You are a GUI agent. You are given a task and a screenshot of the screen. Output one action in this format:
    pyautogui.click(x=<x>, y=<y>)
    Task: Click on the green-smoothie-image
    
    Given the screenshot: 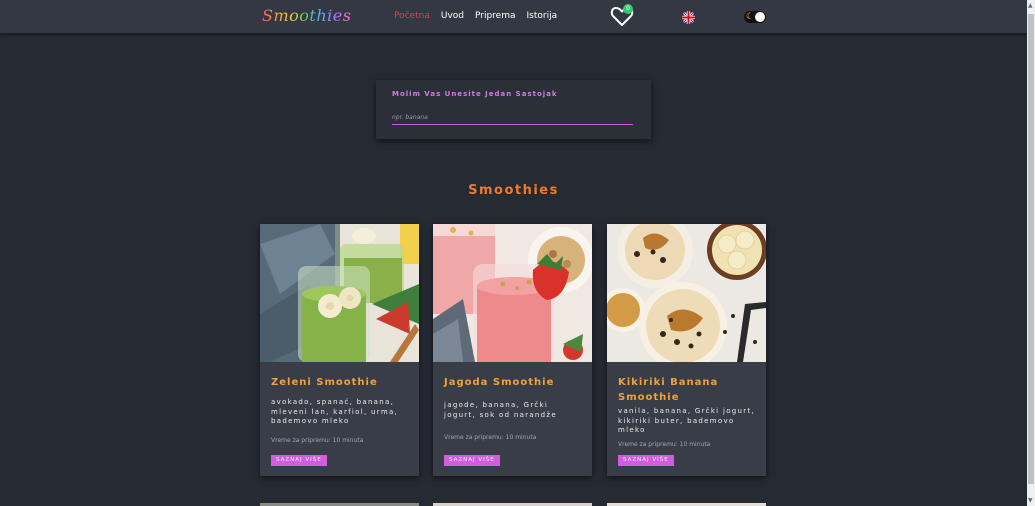 What is the action you would take?
    pyautogui.click(x=339, y=293)
    